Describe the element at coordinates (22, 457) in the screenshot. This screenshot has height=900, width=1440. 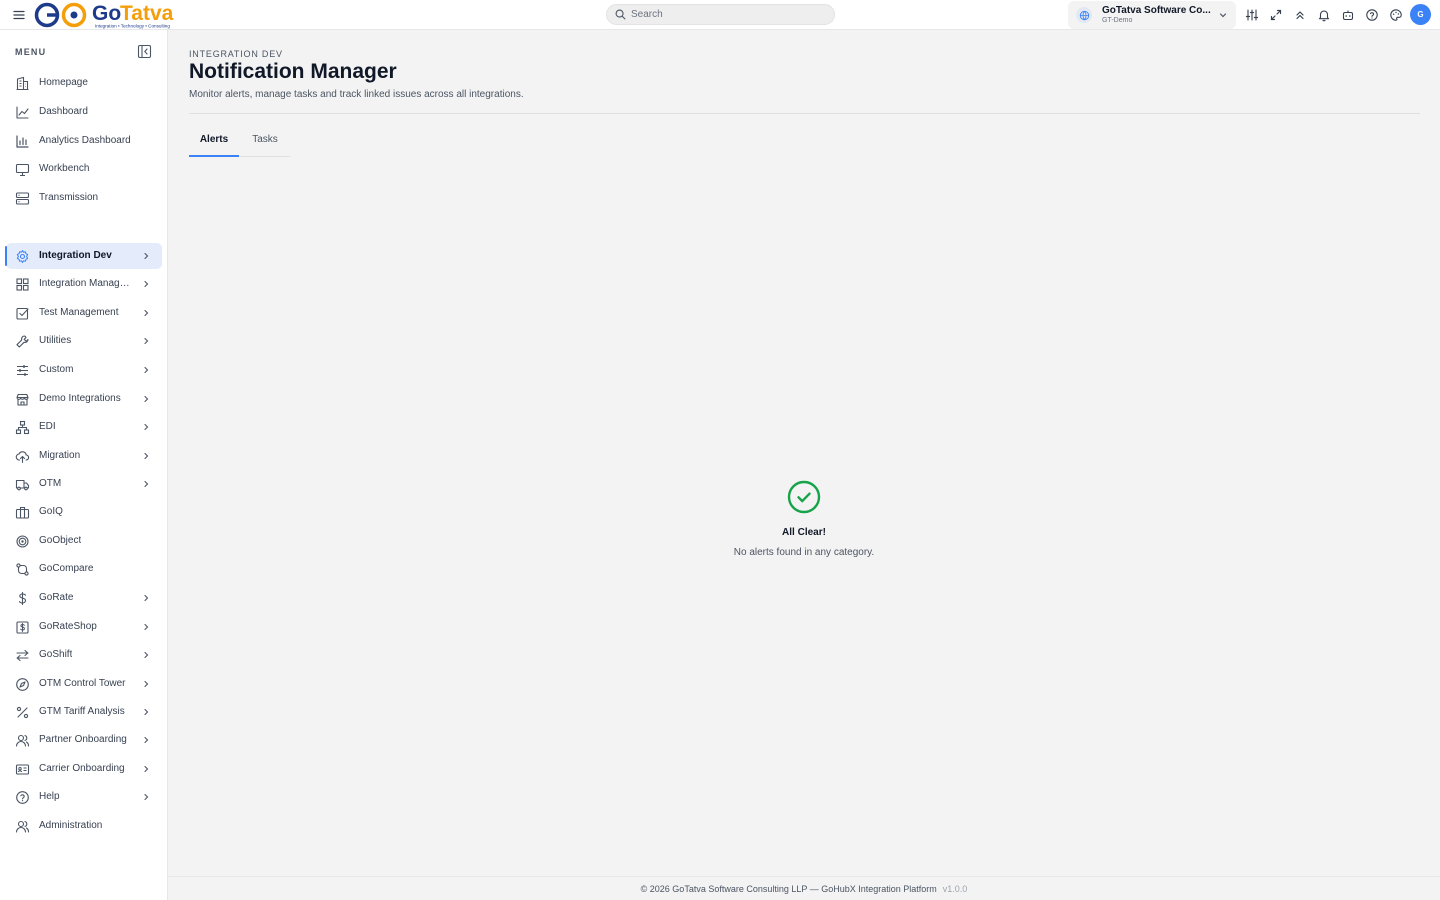
I see `cloud-upload-icon` at that location.